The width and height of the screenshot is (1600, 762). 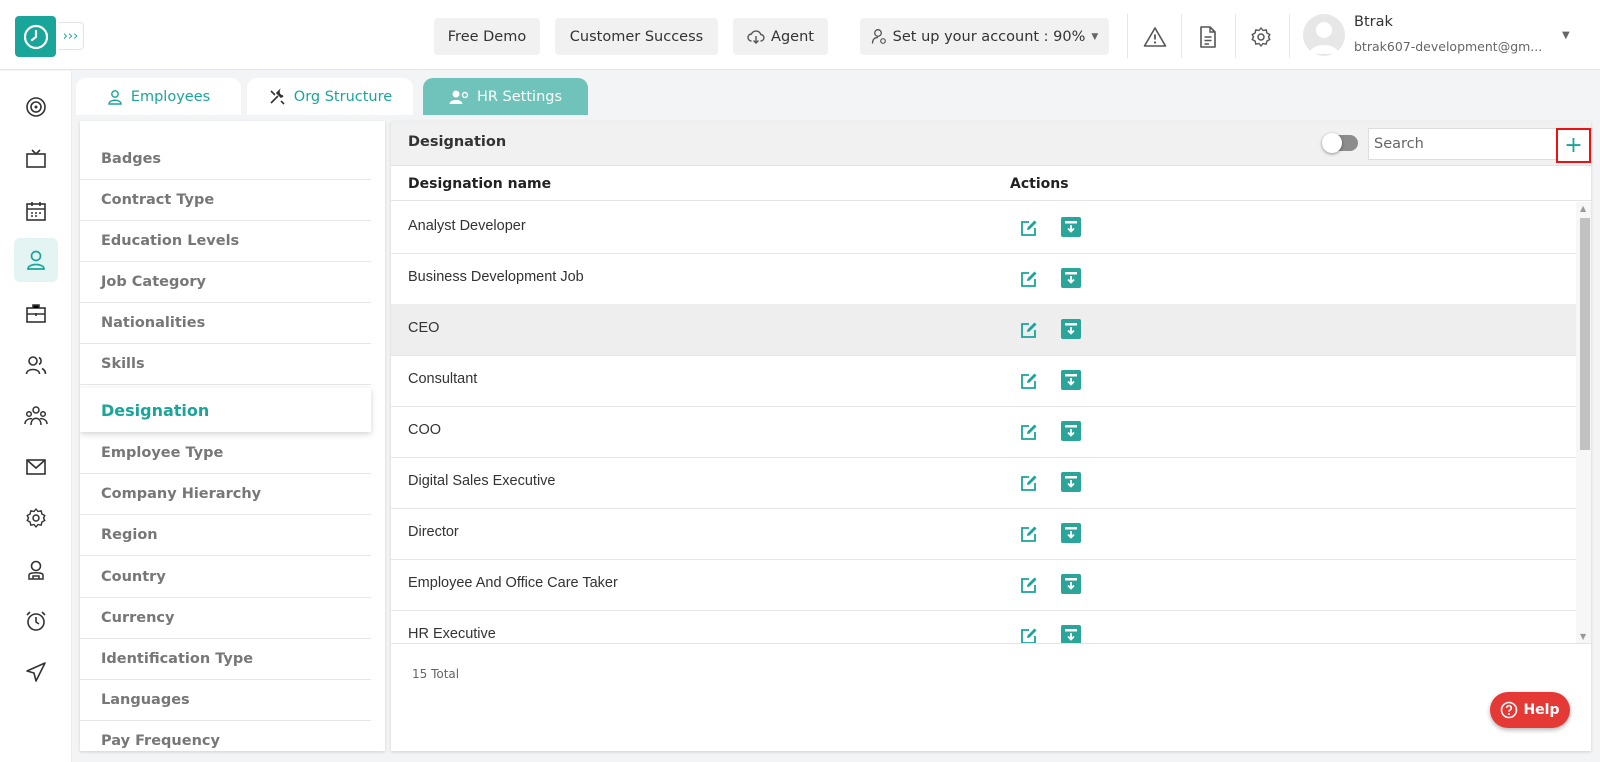 I want to click on document-icon, so click(x=1208, y=37).